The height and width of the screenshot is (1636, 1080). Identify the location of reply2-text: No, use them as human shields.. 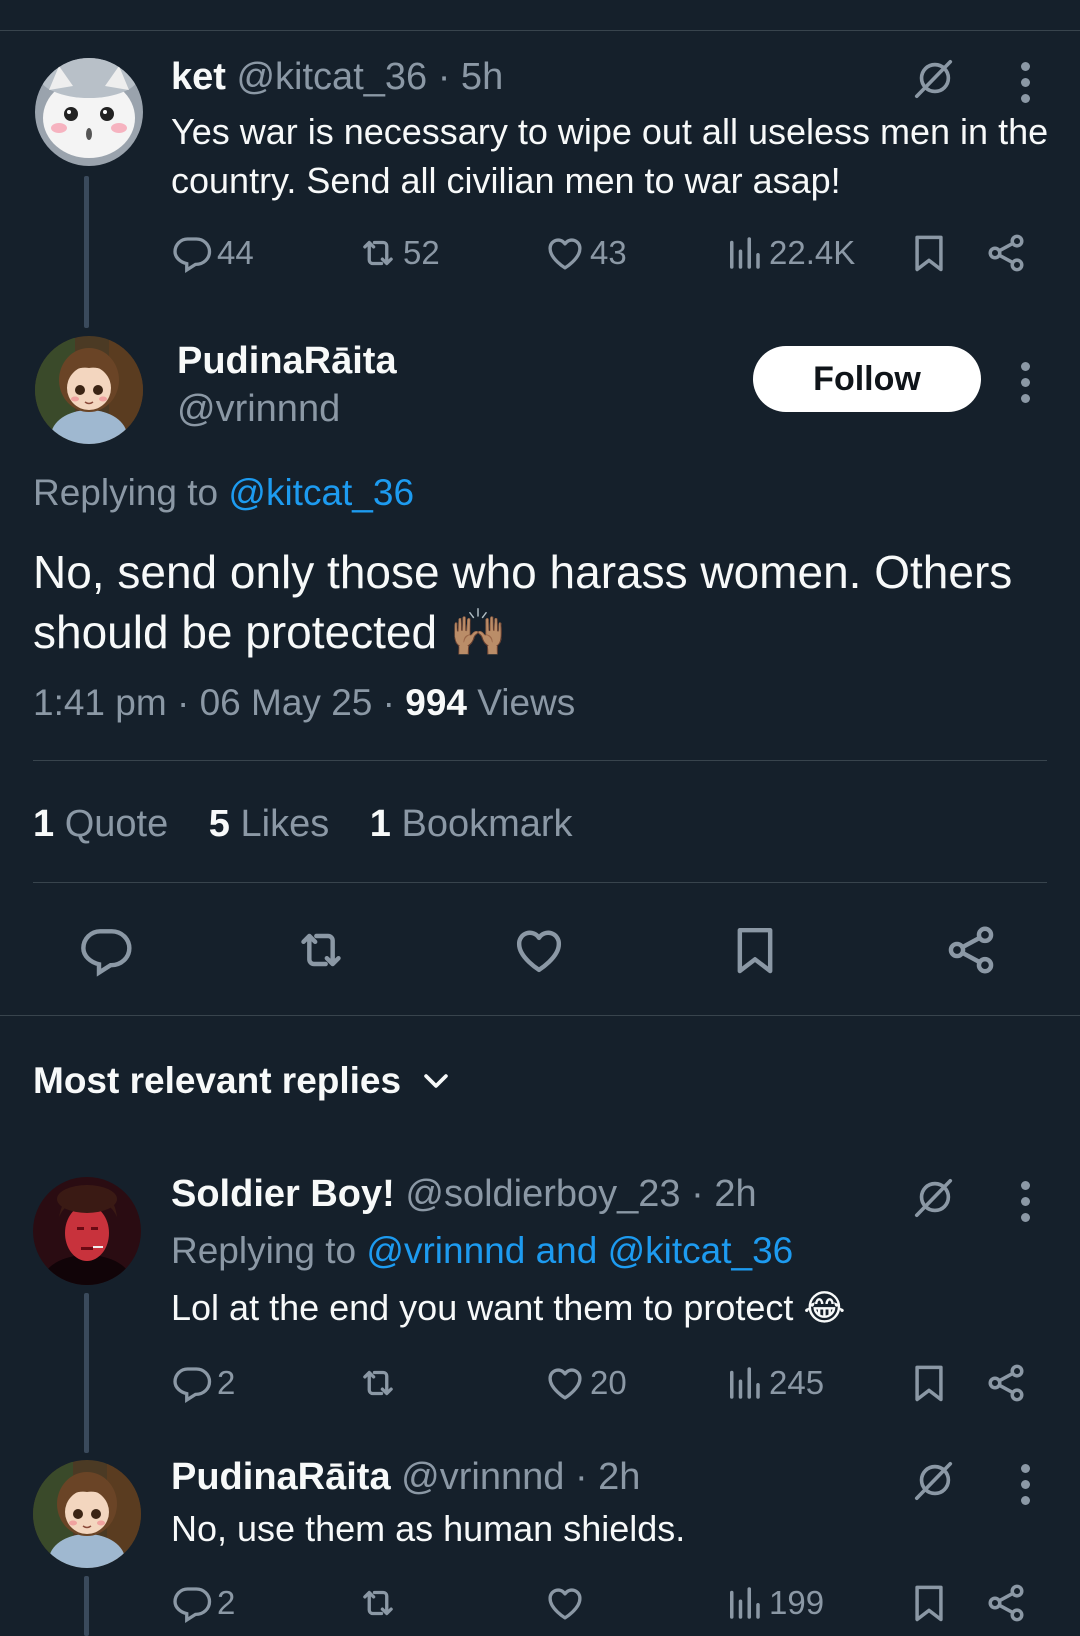
(428, 1528).